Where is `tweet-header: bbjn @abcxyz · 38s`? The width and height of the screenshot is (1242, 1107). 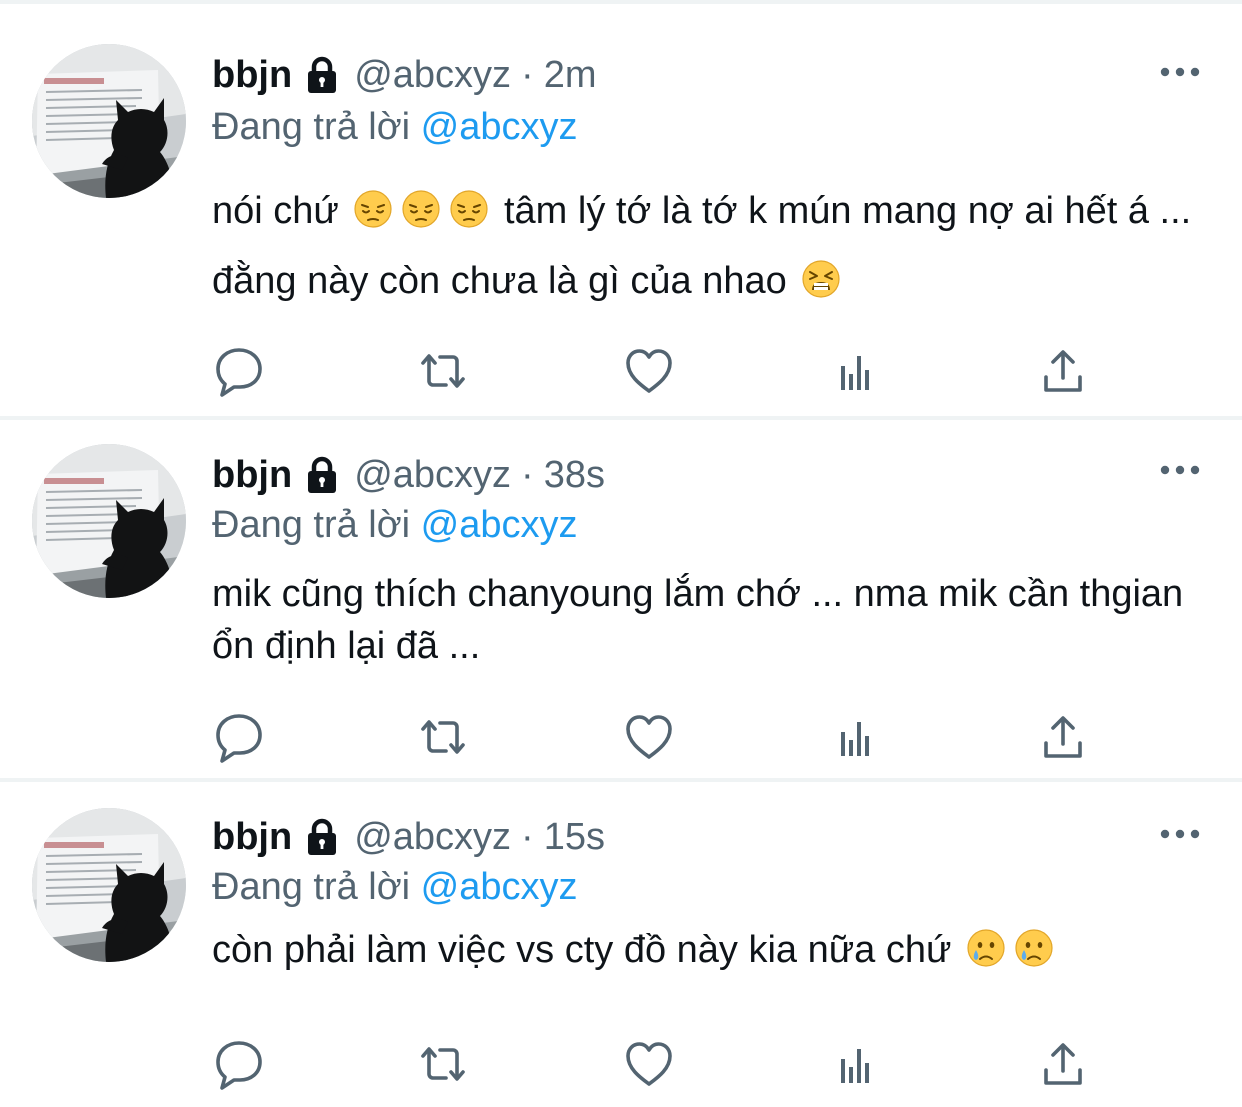
tweet-header: bbjn @abcxyz · 38s is located at coordinates (408, 475).